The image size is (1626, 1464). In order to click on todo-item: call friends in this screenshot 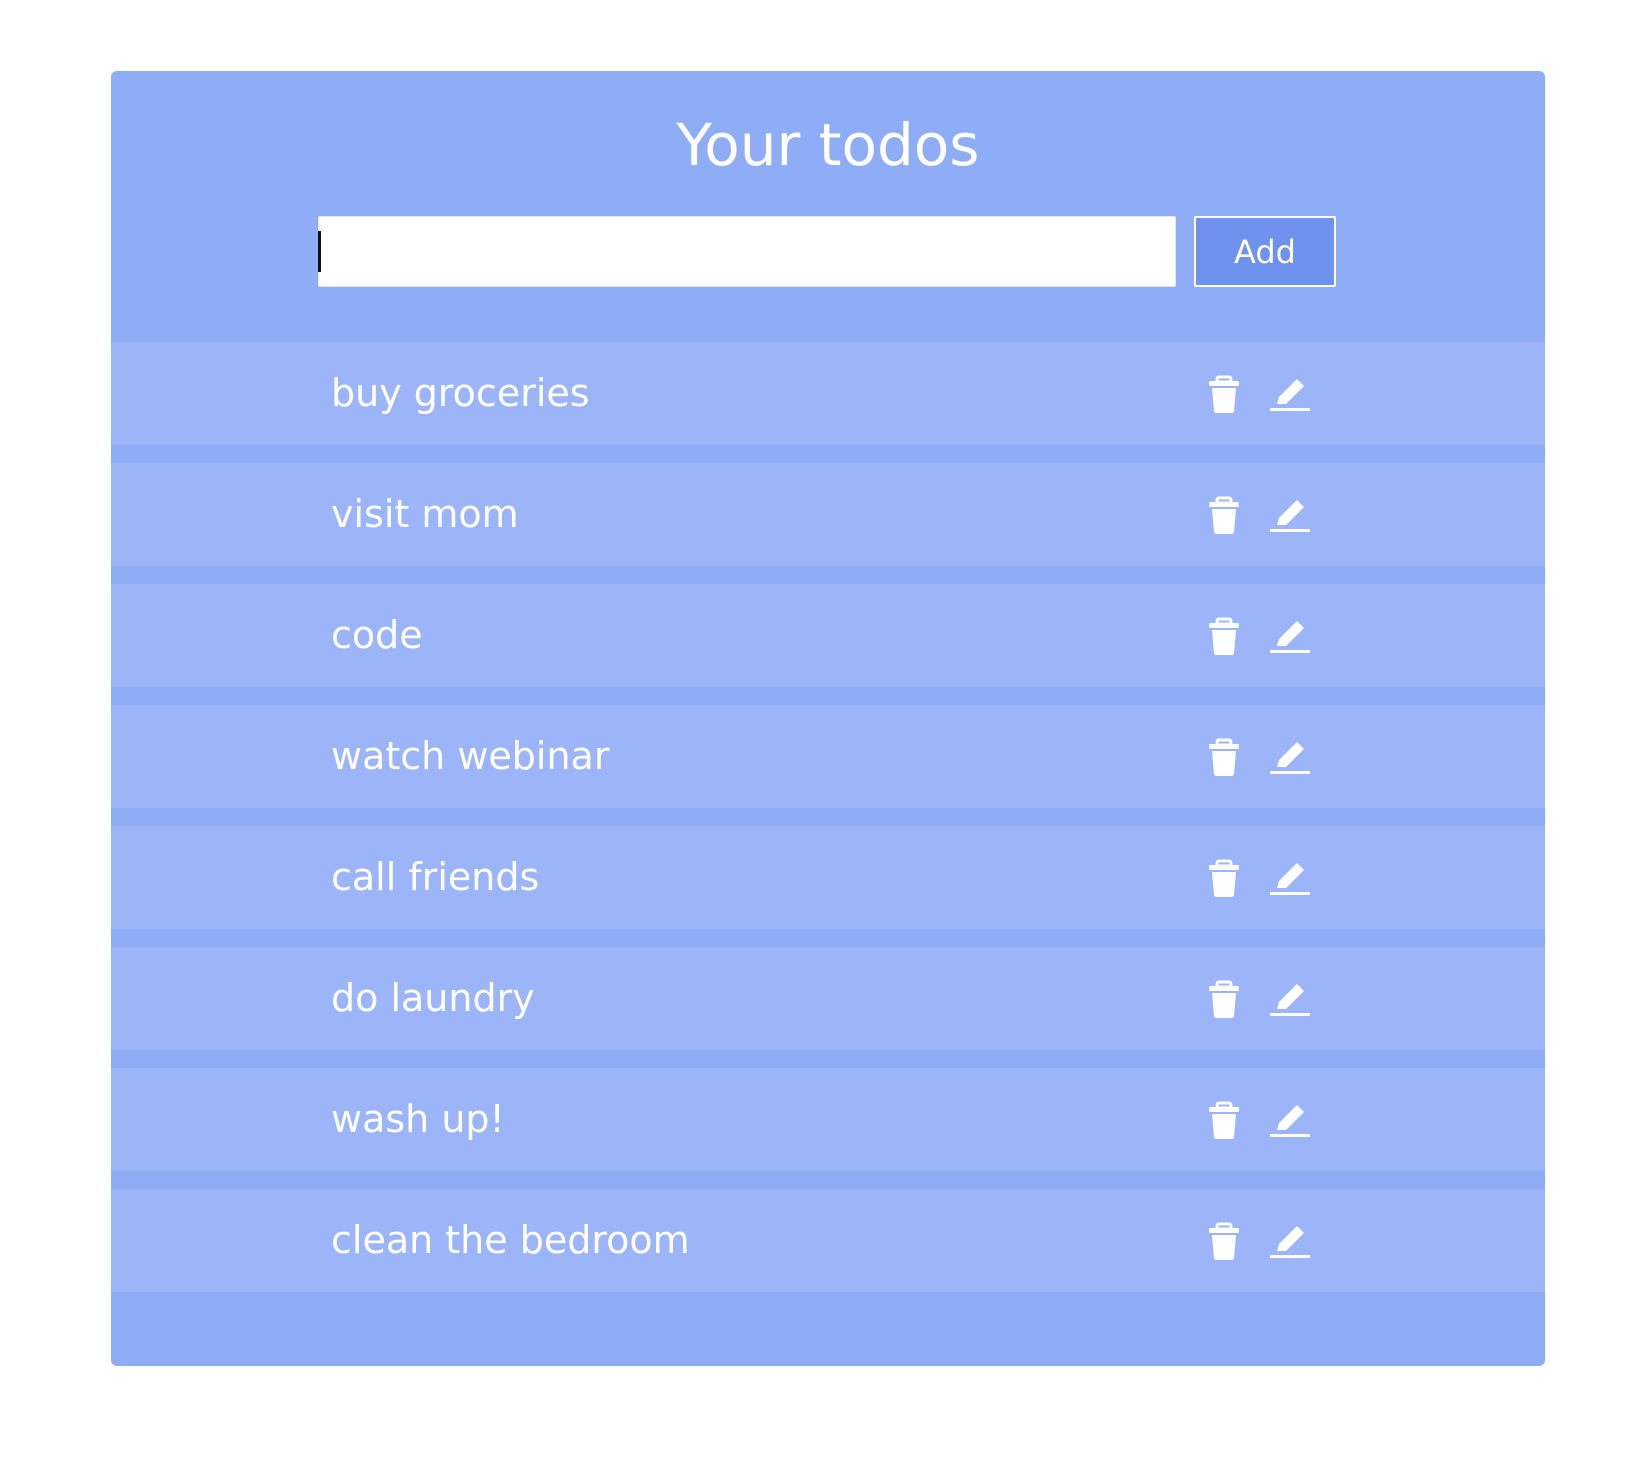, I will do `click(828, 877)`.